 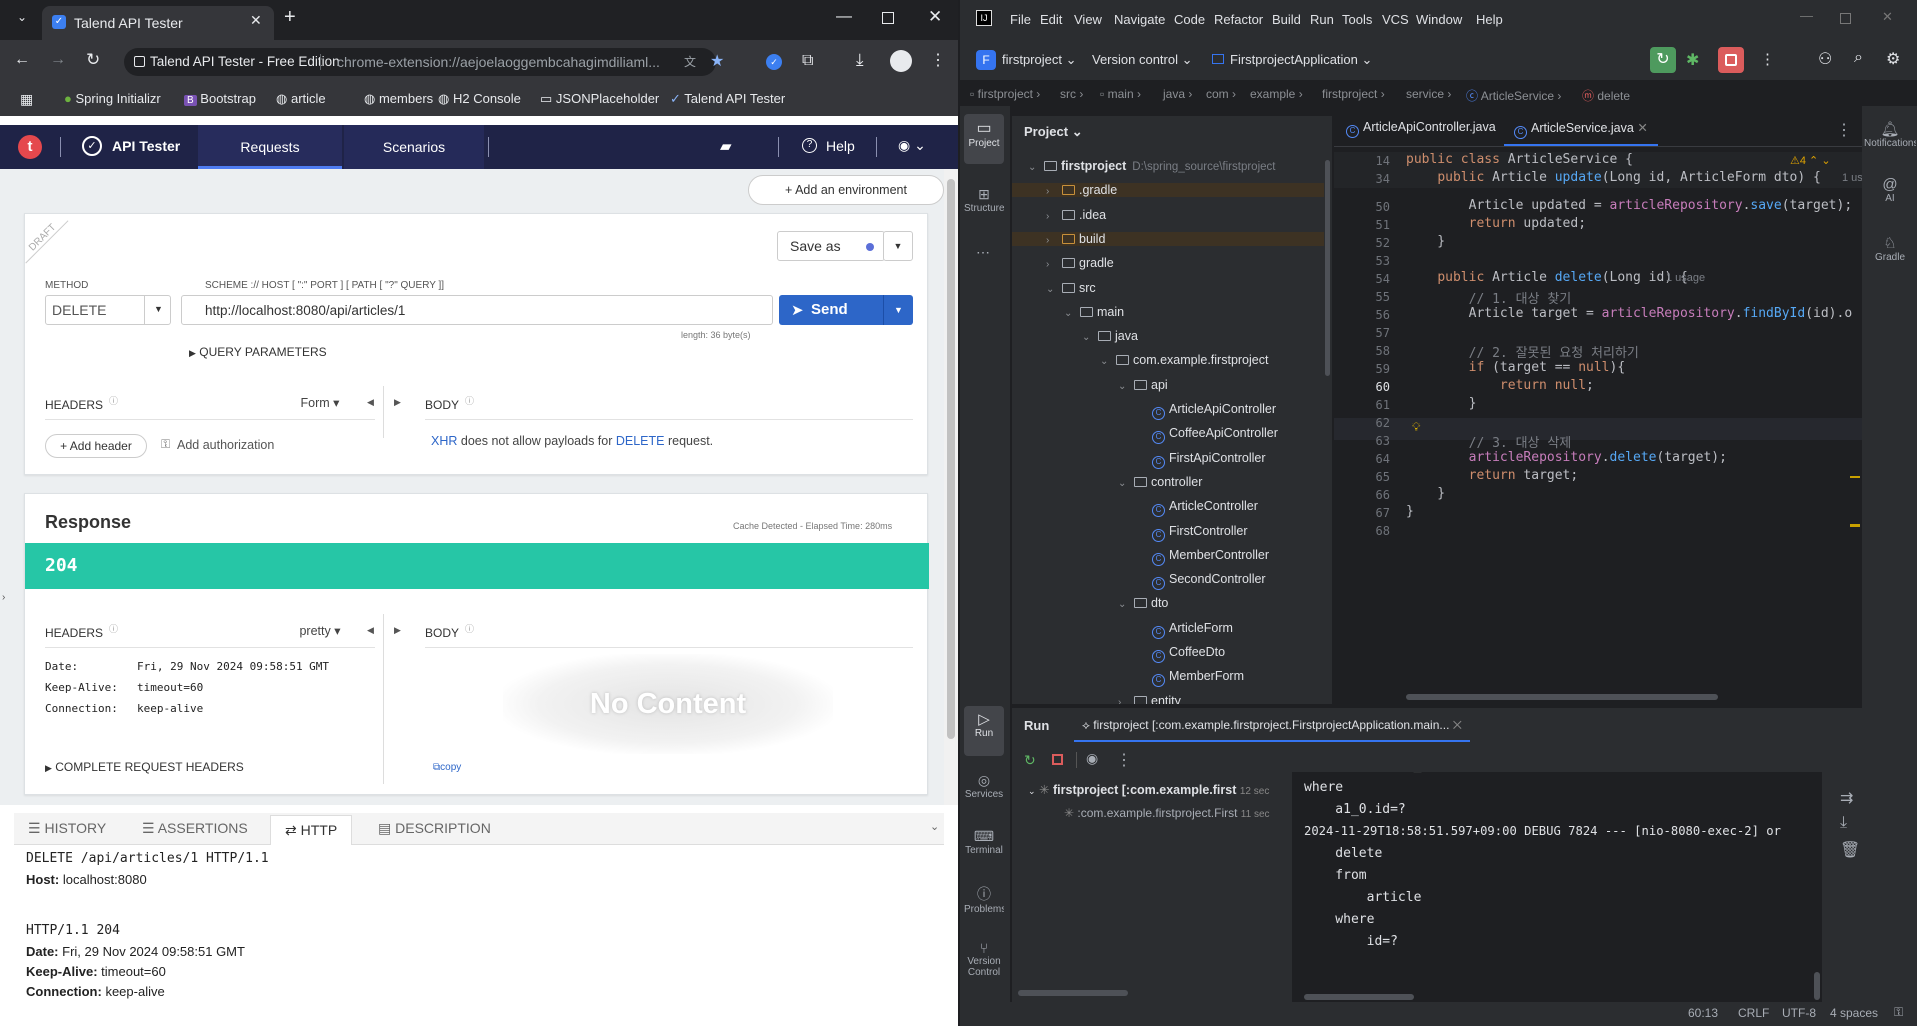 What do you see at coordinates (1073, 993) in the screenshot?
I see `run-tree-scrollbar` at bounding box center [1073, 993].